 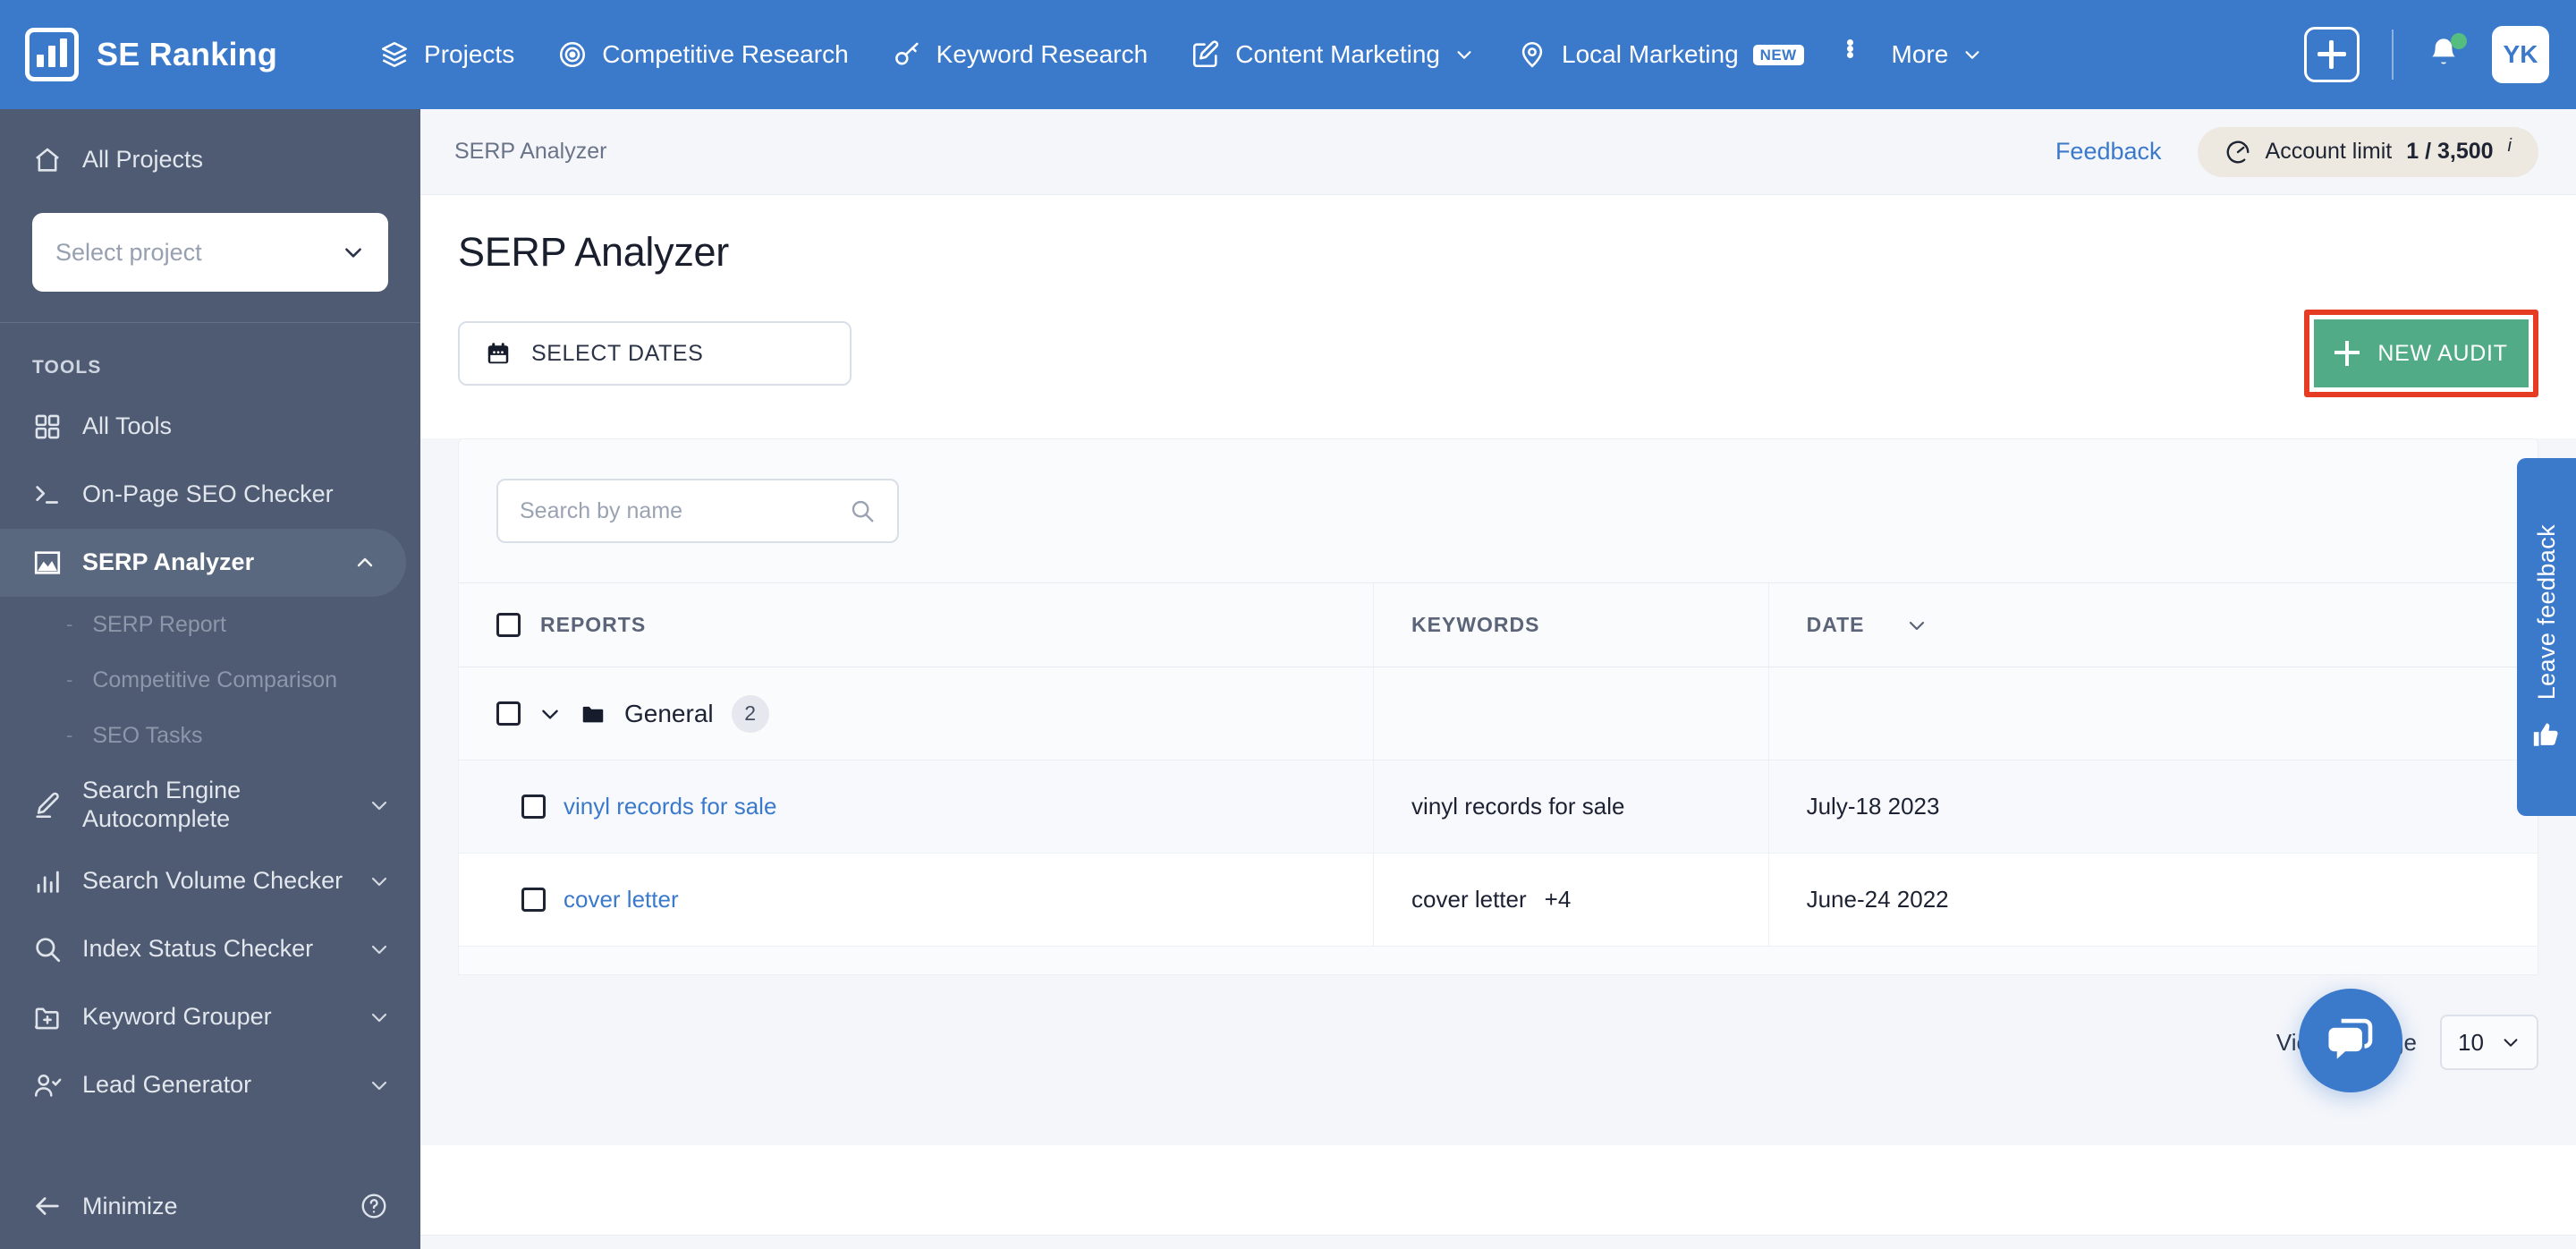 I want to click on sidebar-section-tools: TOOLS, so click(x=67, y=367).